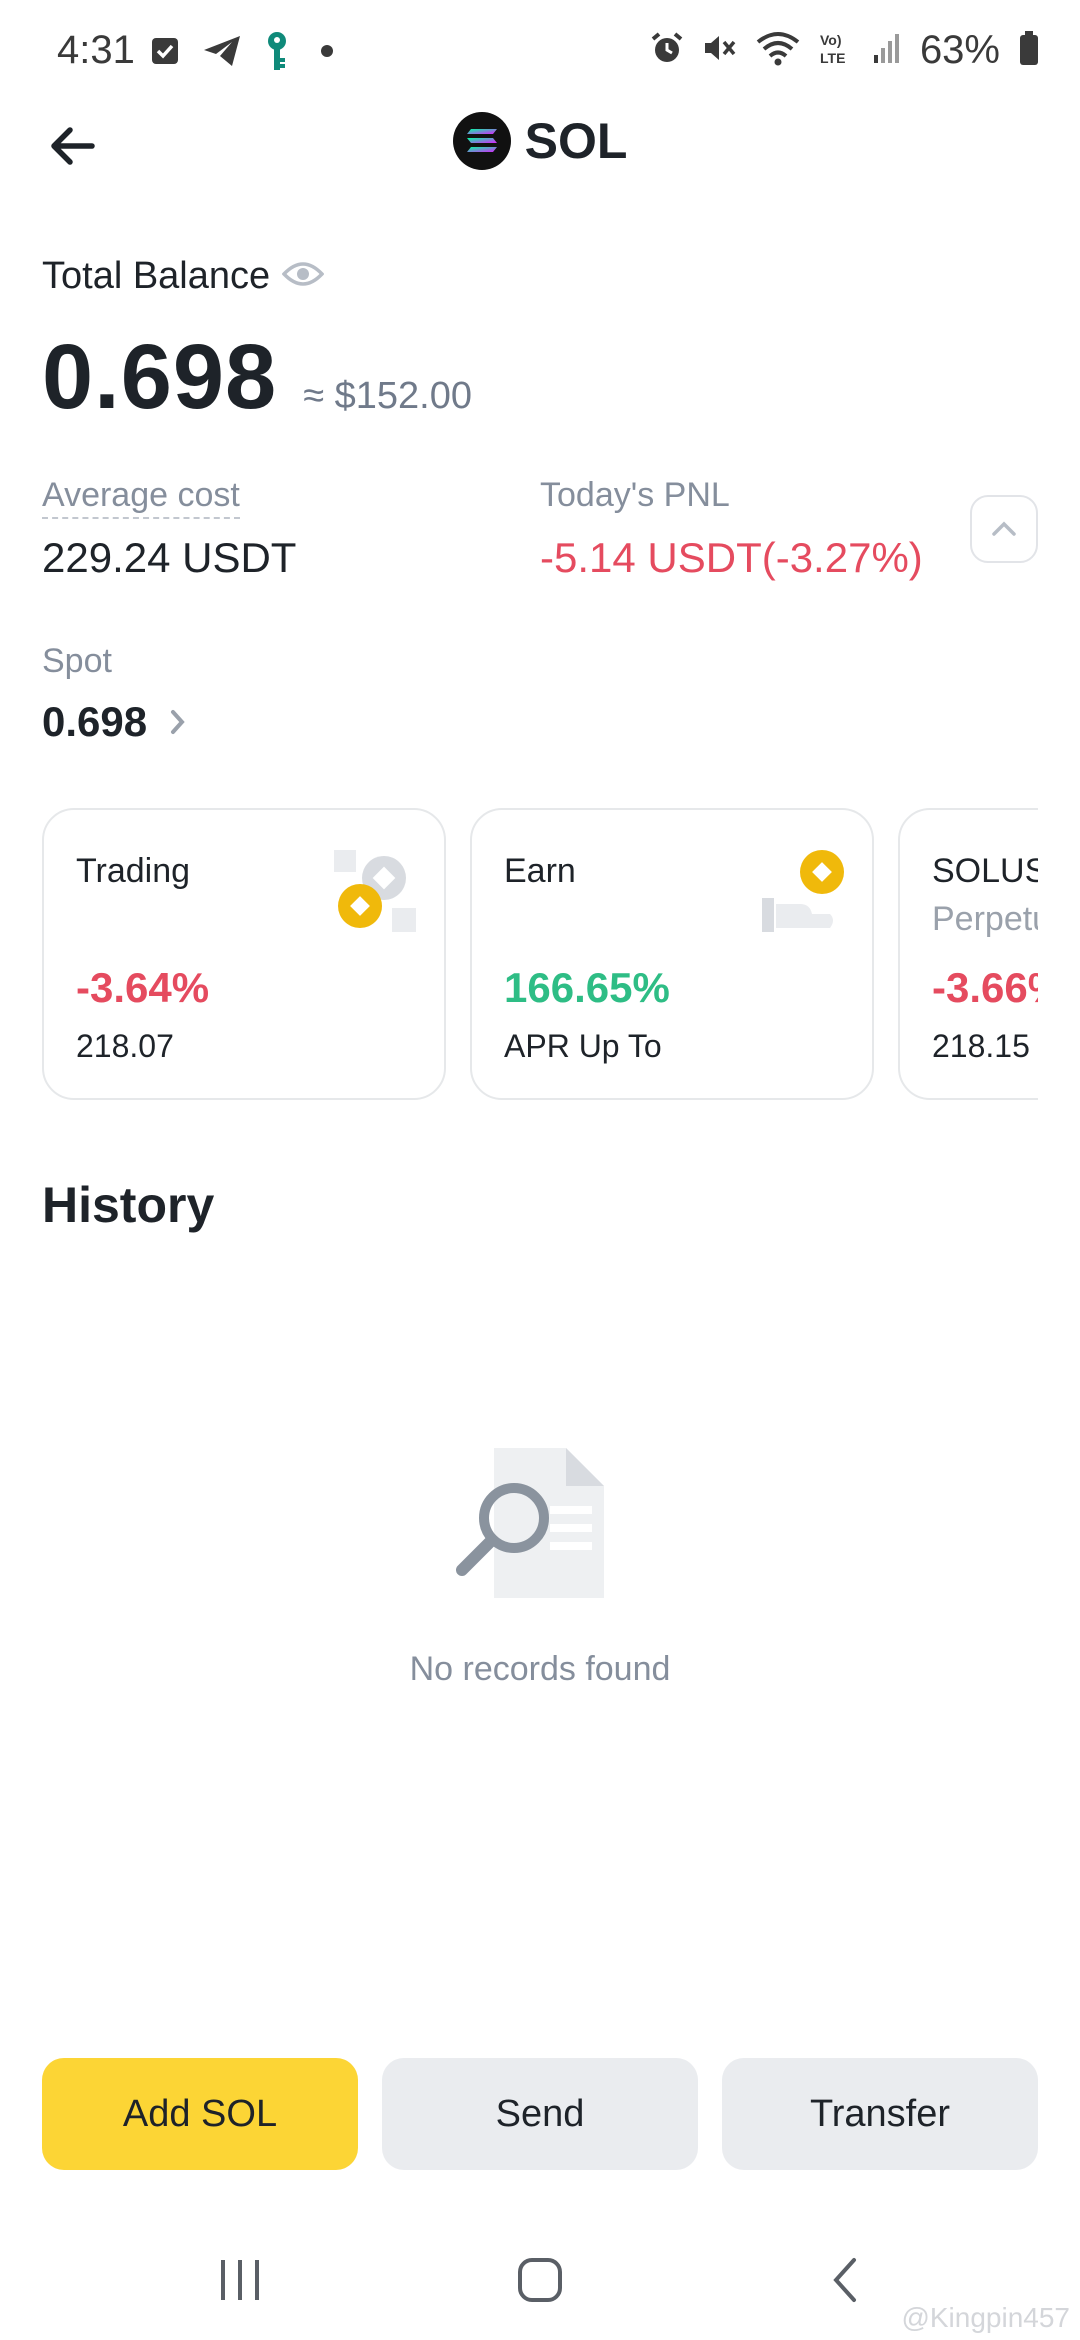 Image resolution: width=1080 pixels, height=2340 pixels. Describe the element at coordinates (959, 50) in the screenshot. I see `battery-percent: 63%` at that location.